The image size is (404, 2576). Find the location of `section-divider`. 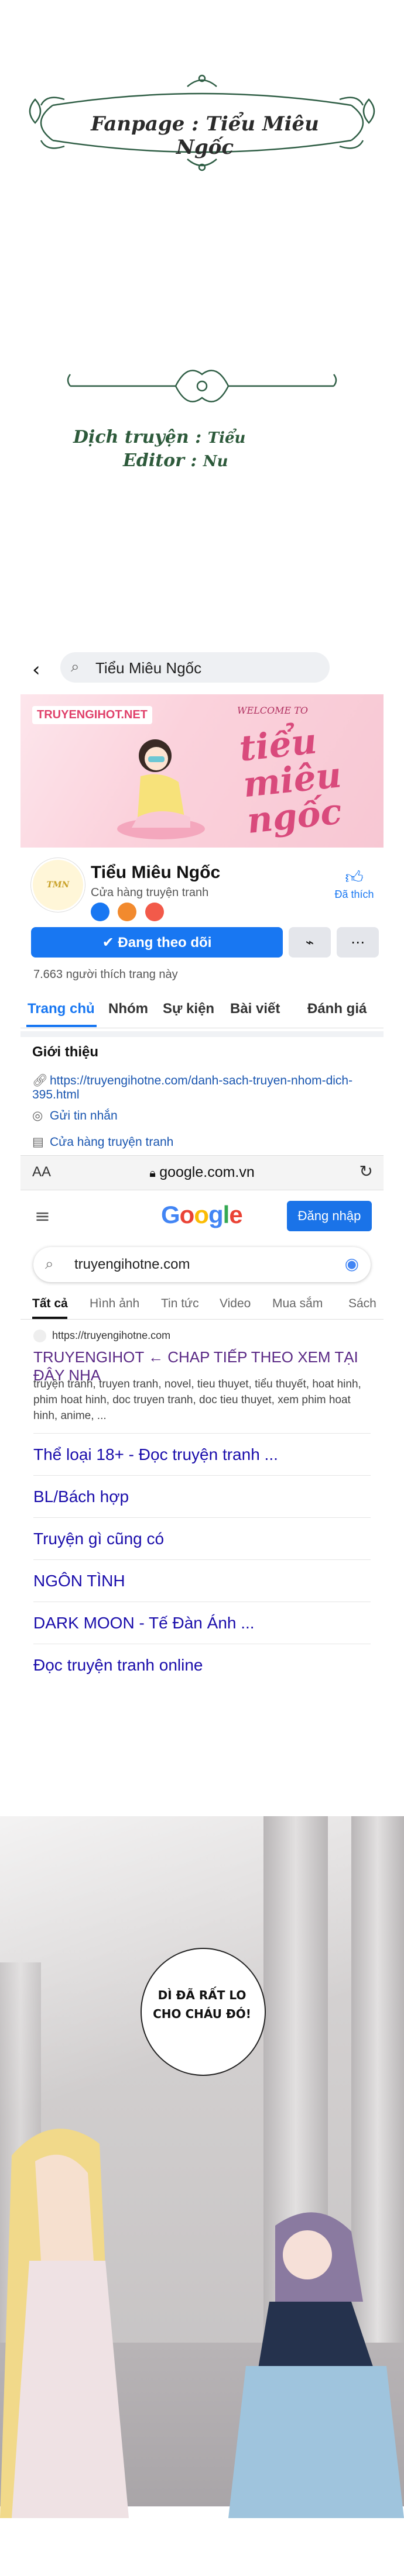

section-divider is located at coordinates (202, 1034).